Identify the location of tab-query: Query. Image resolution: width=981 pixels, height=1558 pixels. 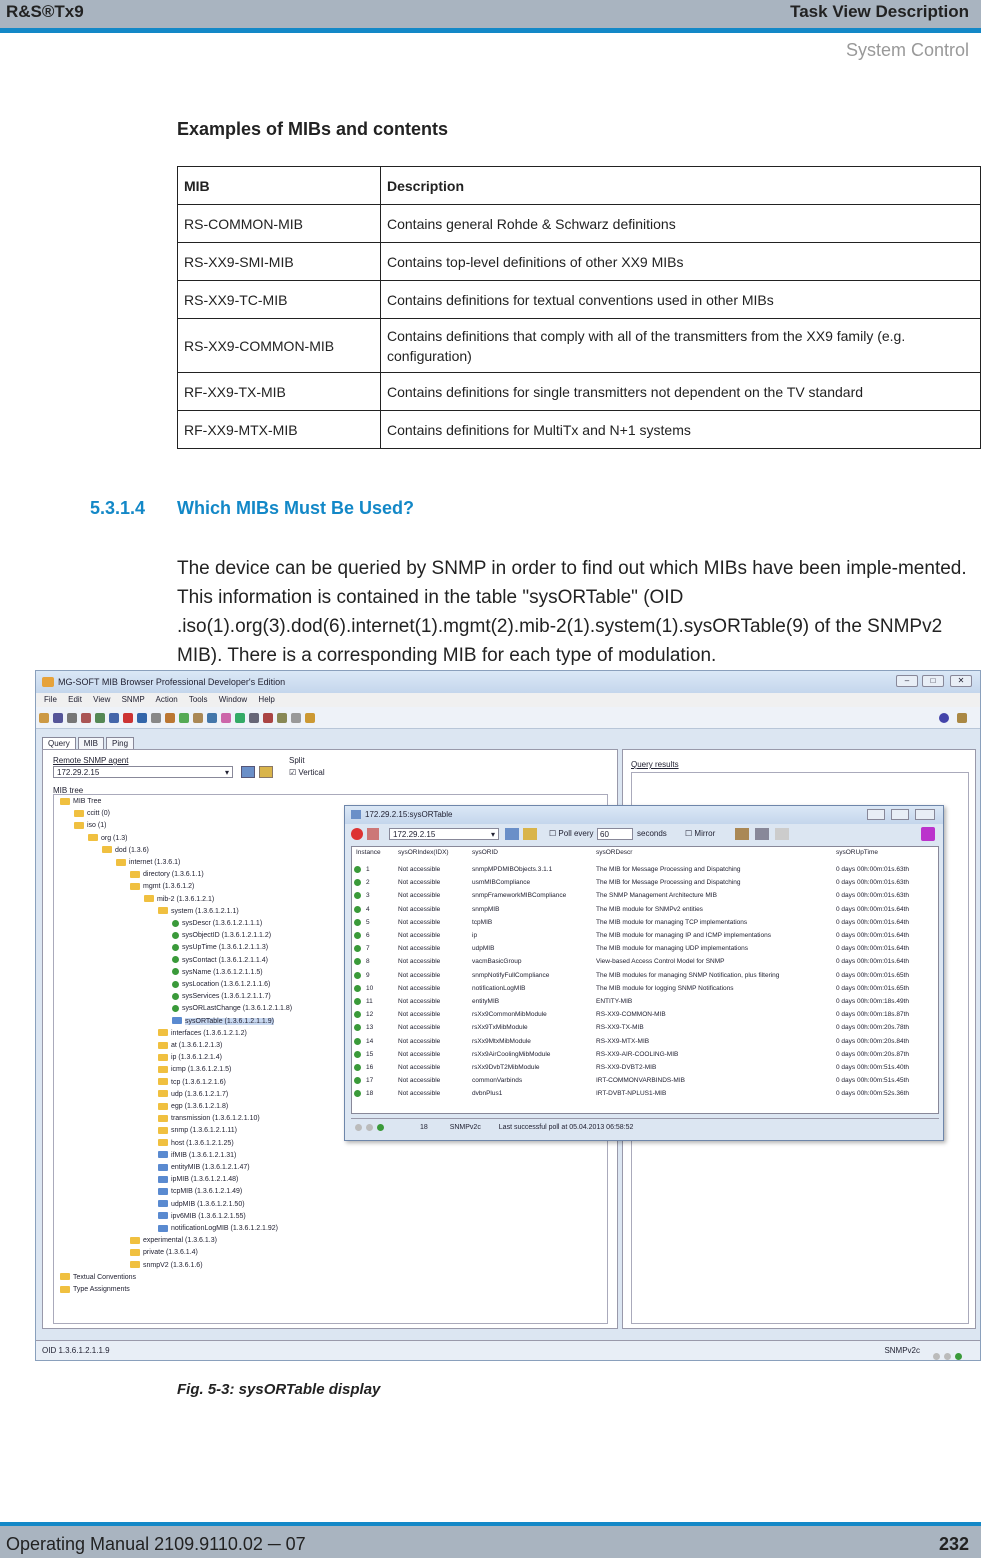
(59, 743).